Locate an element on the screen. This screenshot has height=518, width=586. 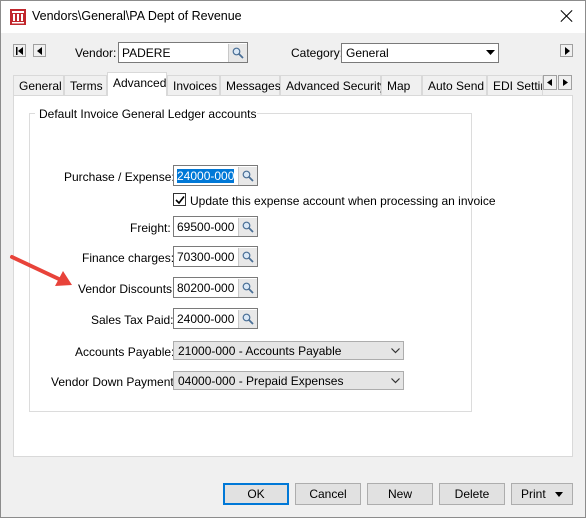
purchase-expense-label: Purchase / Expense: is located at coordinates (119, 177).